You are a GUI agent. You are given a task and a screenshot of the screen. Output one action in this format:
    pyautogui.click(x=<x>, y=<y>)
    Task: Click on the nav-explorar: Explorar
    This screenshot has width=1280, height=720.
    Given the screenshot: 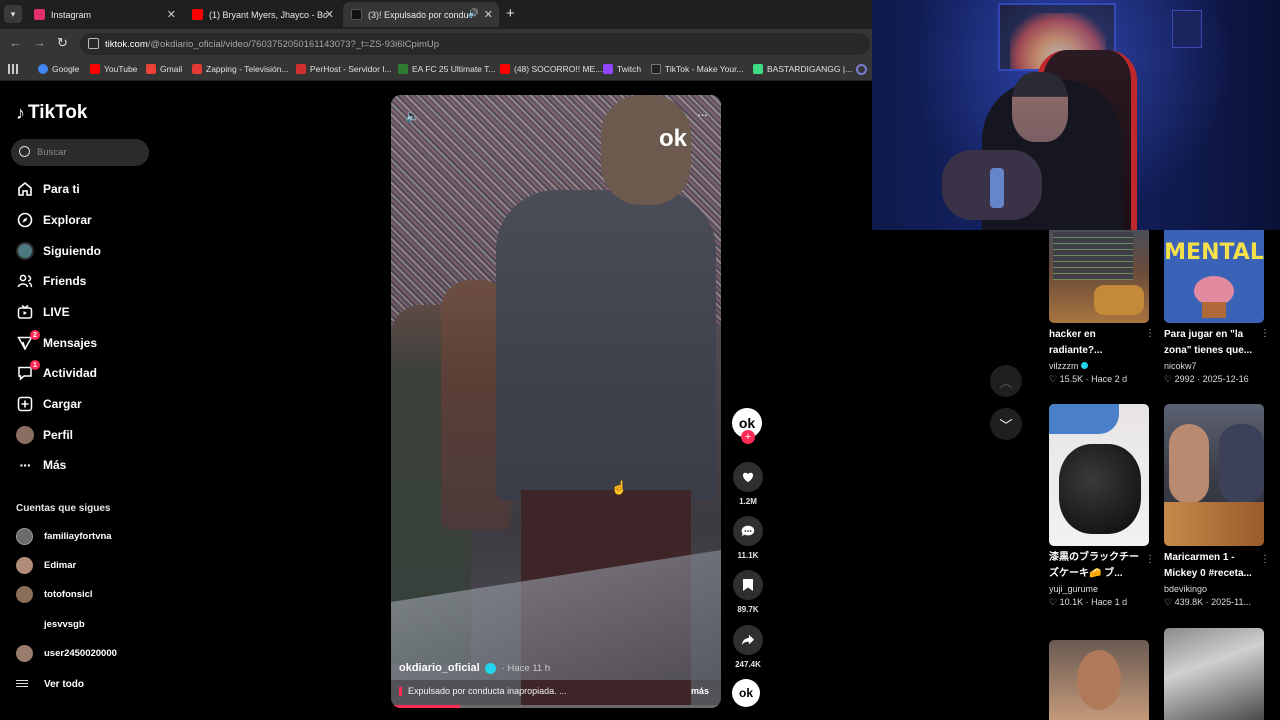 What is the action you would take?
    pyautogui.click(x=54, y=220)
    